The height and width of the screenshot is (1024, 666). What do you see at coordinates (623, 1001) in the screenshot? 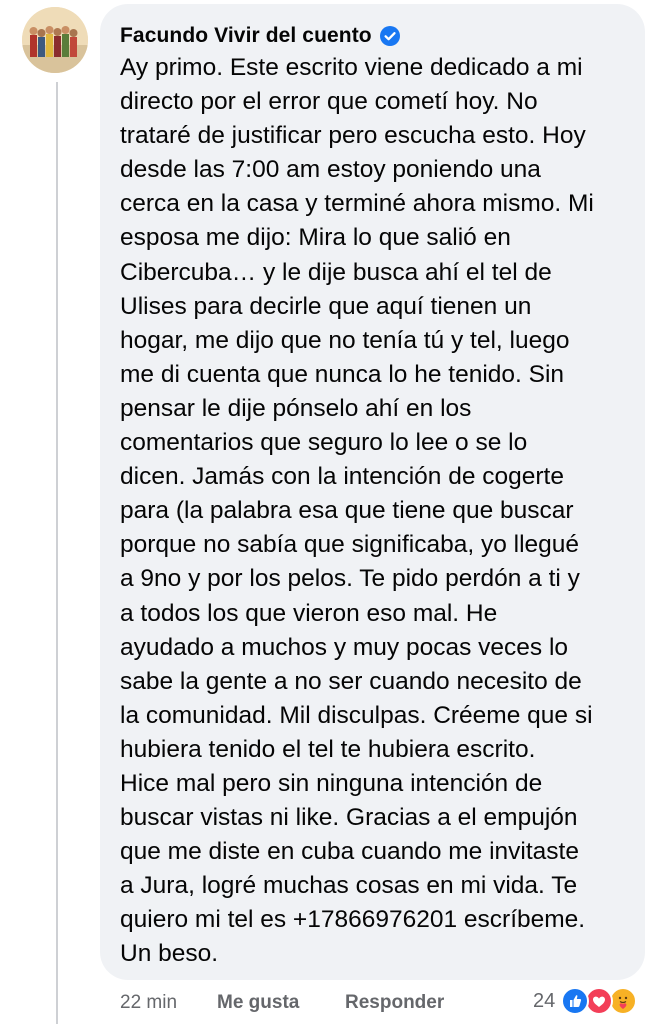
I see `care-icon` at bounding box center [623, 1001].